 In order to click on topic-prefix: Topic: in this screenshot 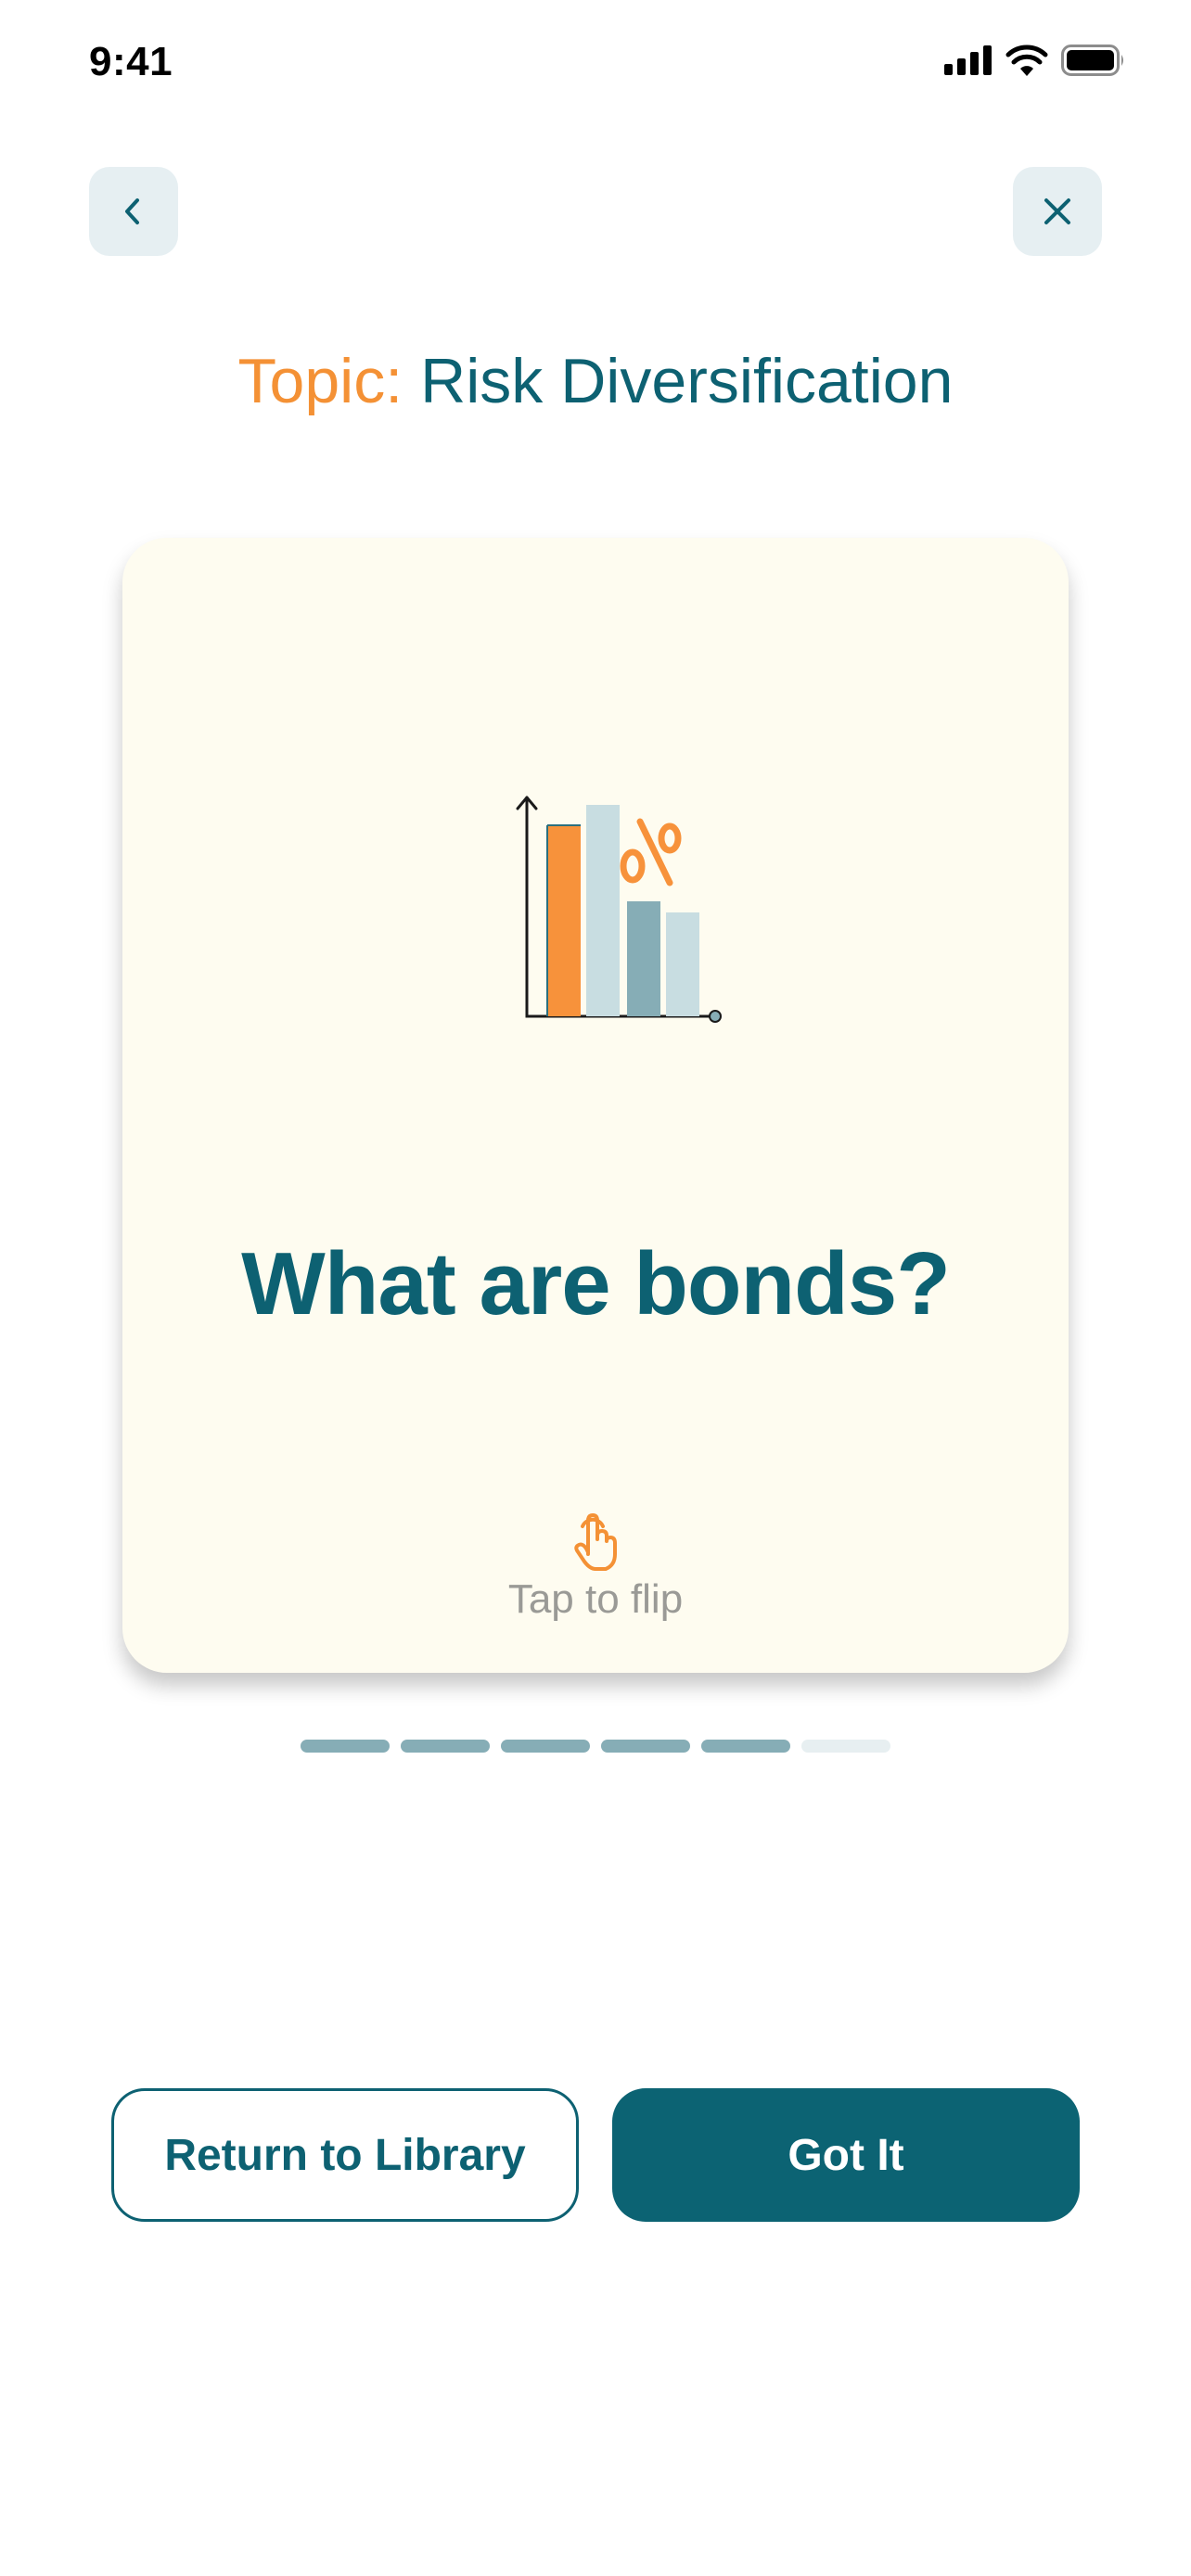, I will do `click(320, 381)`.